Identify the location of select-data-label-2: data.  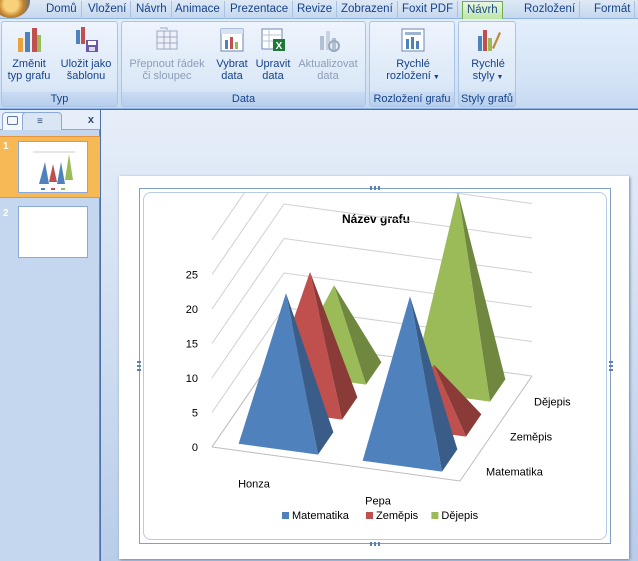
(232, 76).